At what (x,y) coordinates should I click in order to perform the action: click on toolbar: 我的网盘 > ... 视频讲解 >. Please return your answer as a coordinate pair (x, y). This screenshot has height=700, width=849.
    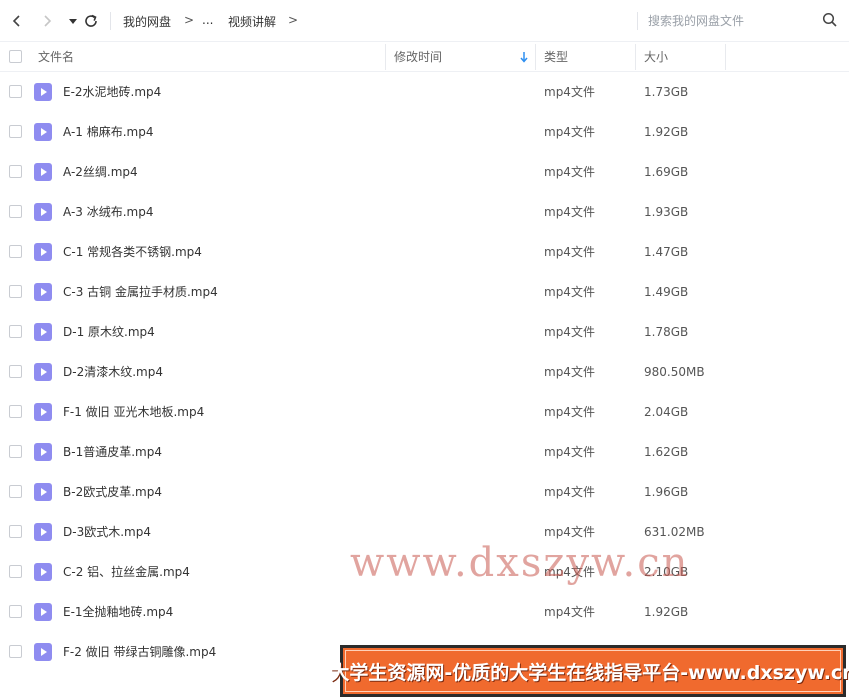
    Looking at the image, I should click on (424, 21).